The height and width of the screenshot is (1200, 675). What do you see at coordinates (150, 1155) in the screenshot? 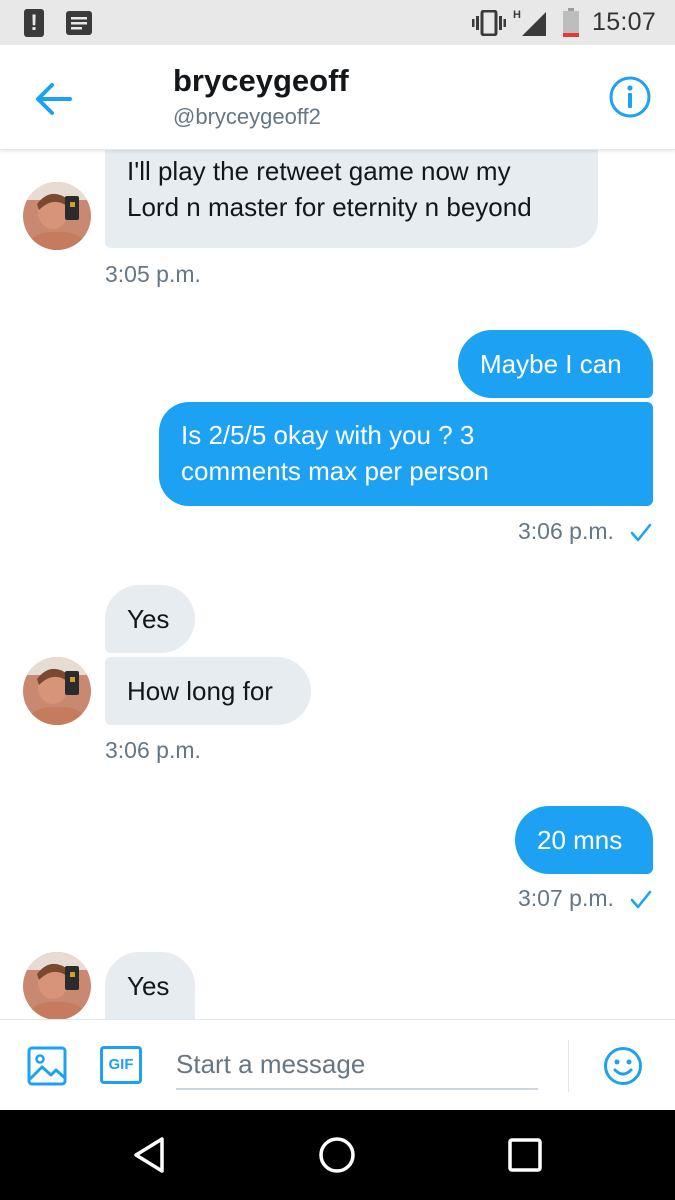
I see `nav-back-icon` at bounding box center [150, 1155].